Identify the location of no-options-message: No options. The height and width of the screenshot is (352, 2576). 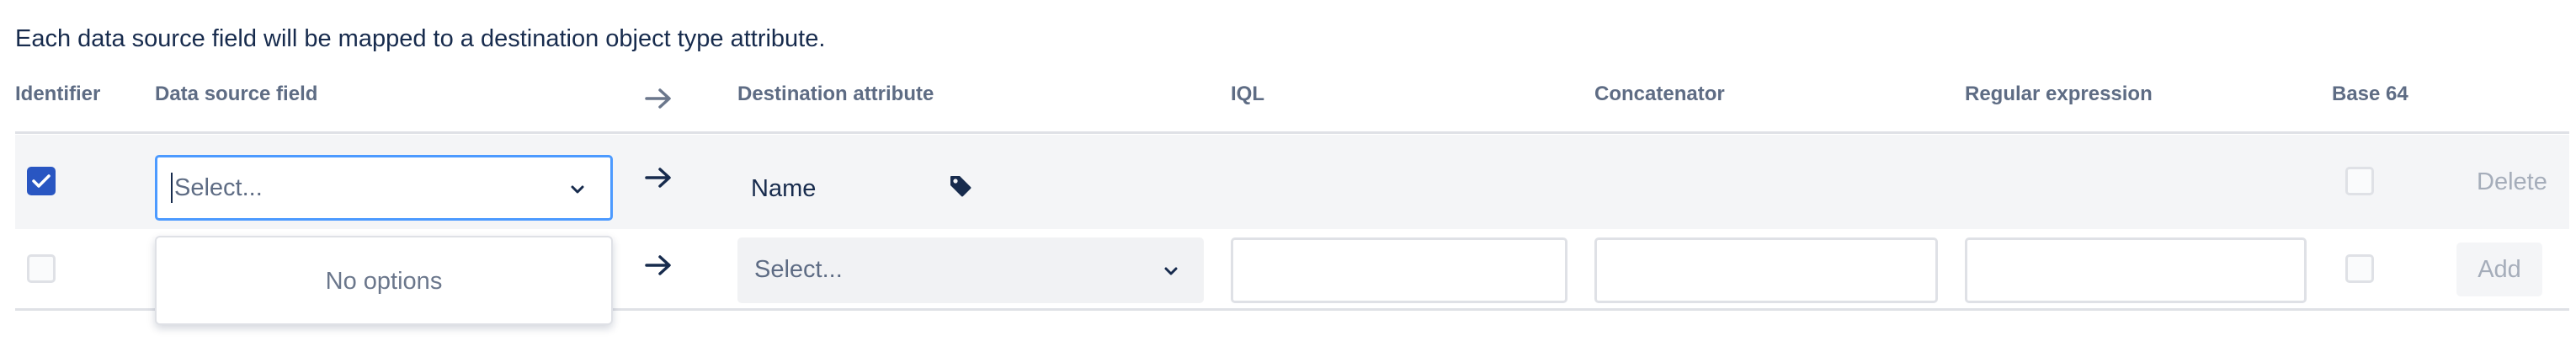
(384, 281).